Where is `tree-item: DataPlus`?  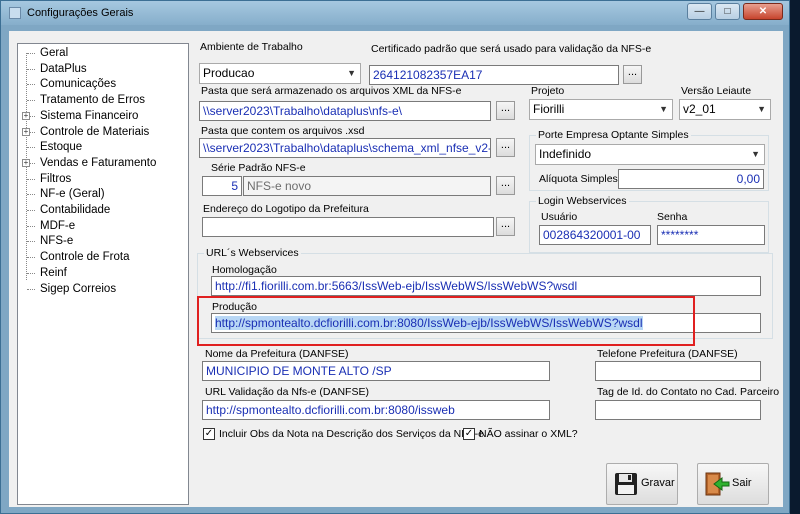
tree-item: DataPlus is located at coordinates (63, 69).